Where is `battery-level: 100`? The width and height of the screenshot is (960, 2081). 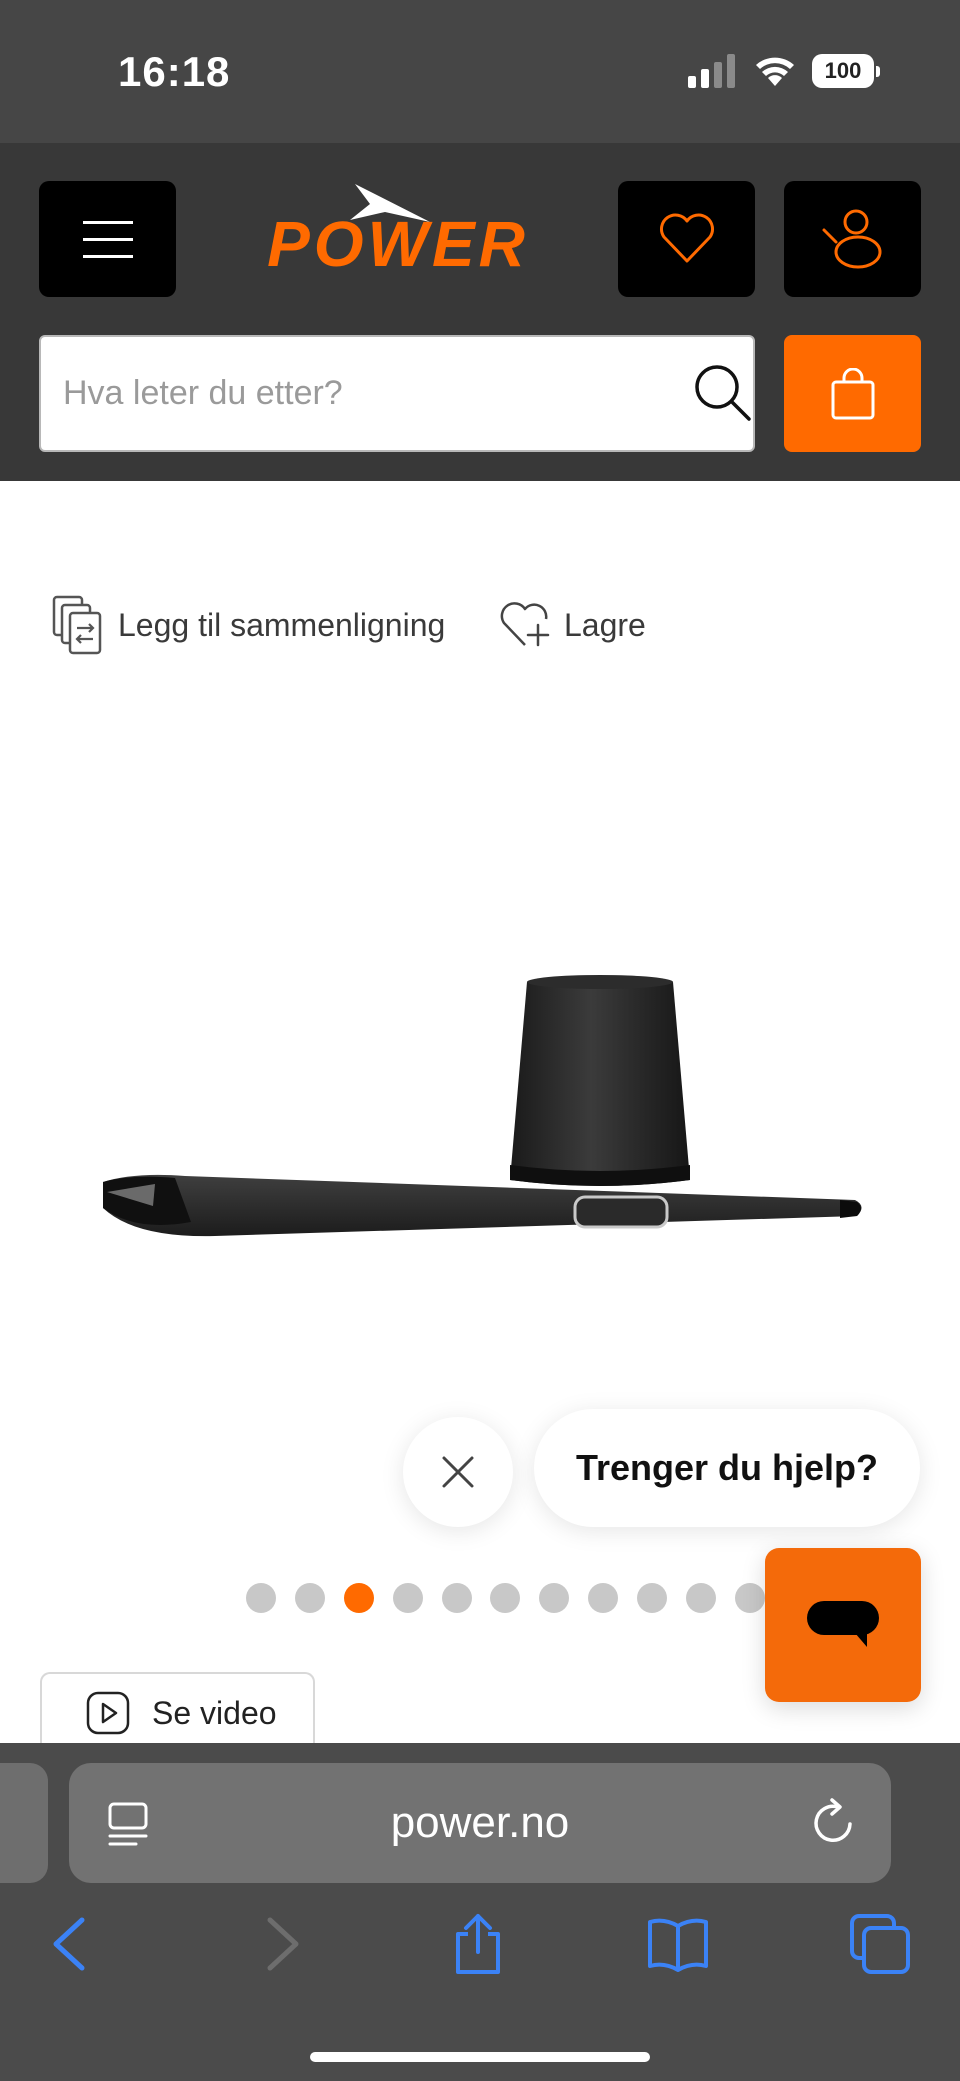 battery-level: 100 is located at coordinates (843, 71).